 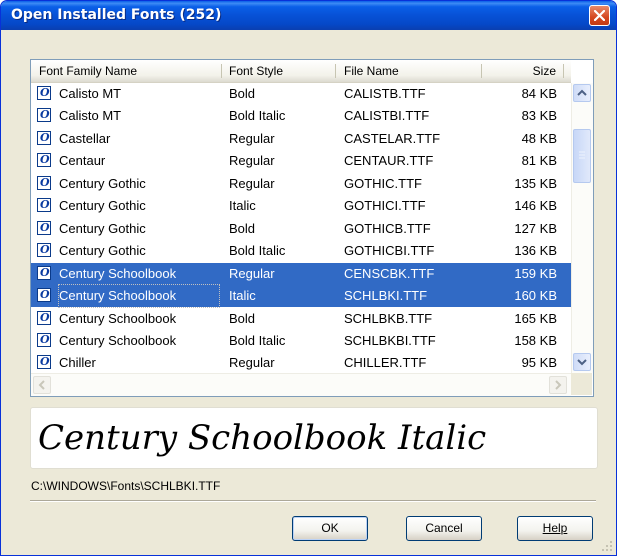 I want to click on cell-family: Castellar, so click(x=85, y=138).